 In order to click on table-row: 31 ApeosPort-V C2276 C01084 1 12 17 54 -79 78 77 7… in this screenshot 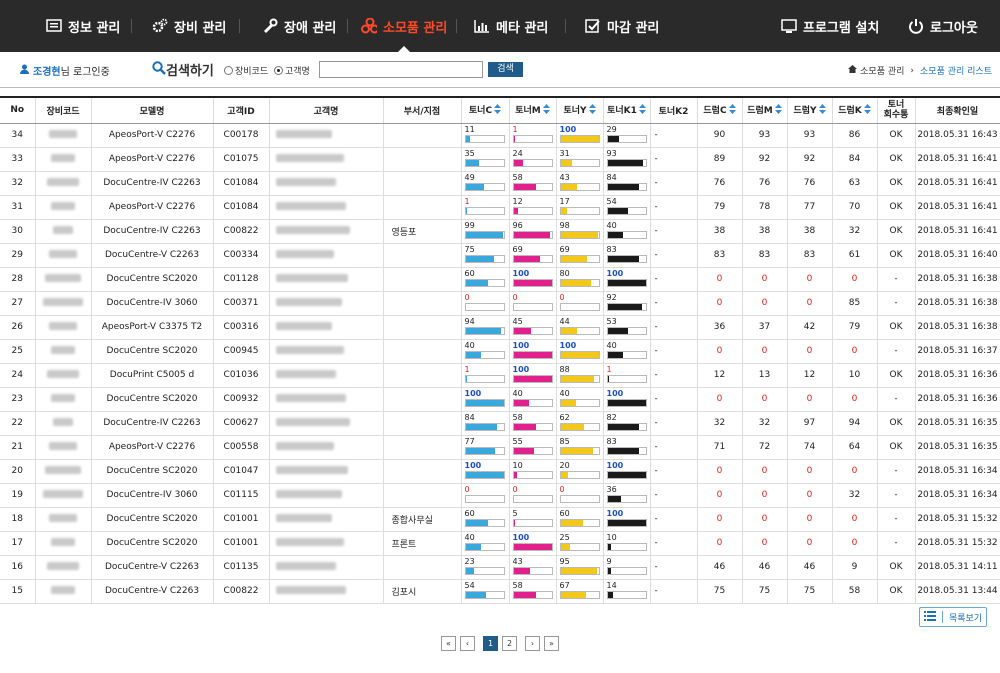, I will do `click(500, 207)`.